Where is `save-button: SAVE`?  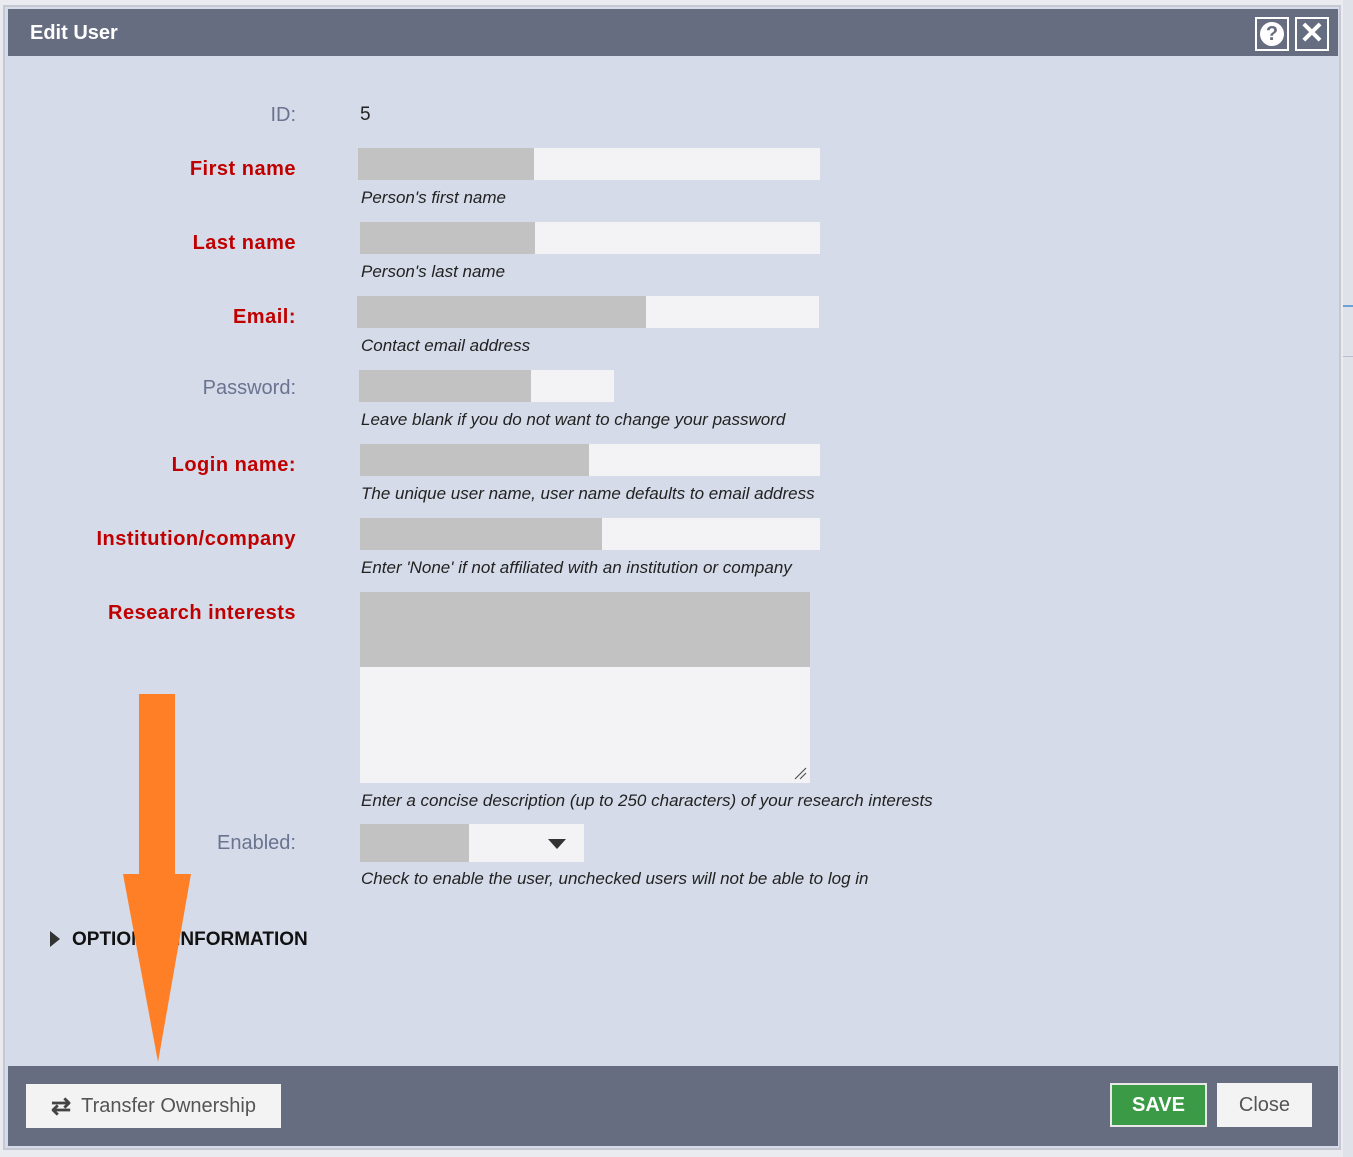 save-button: SAVE is located at coordinates (1158, 1105).